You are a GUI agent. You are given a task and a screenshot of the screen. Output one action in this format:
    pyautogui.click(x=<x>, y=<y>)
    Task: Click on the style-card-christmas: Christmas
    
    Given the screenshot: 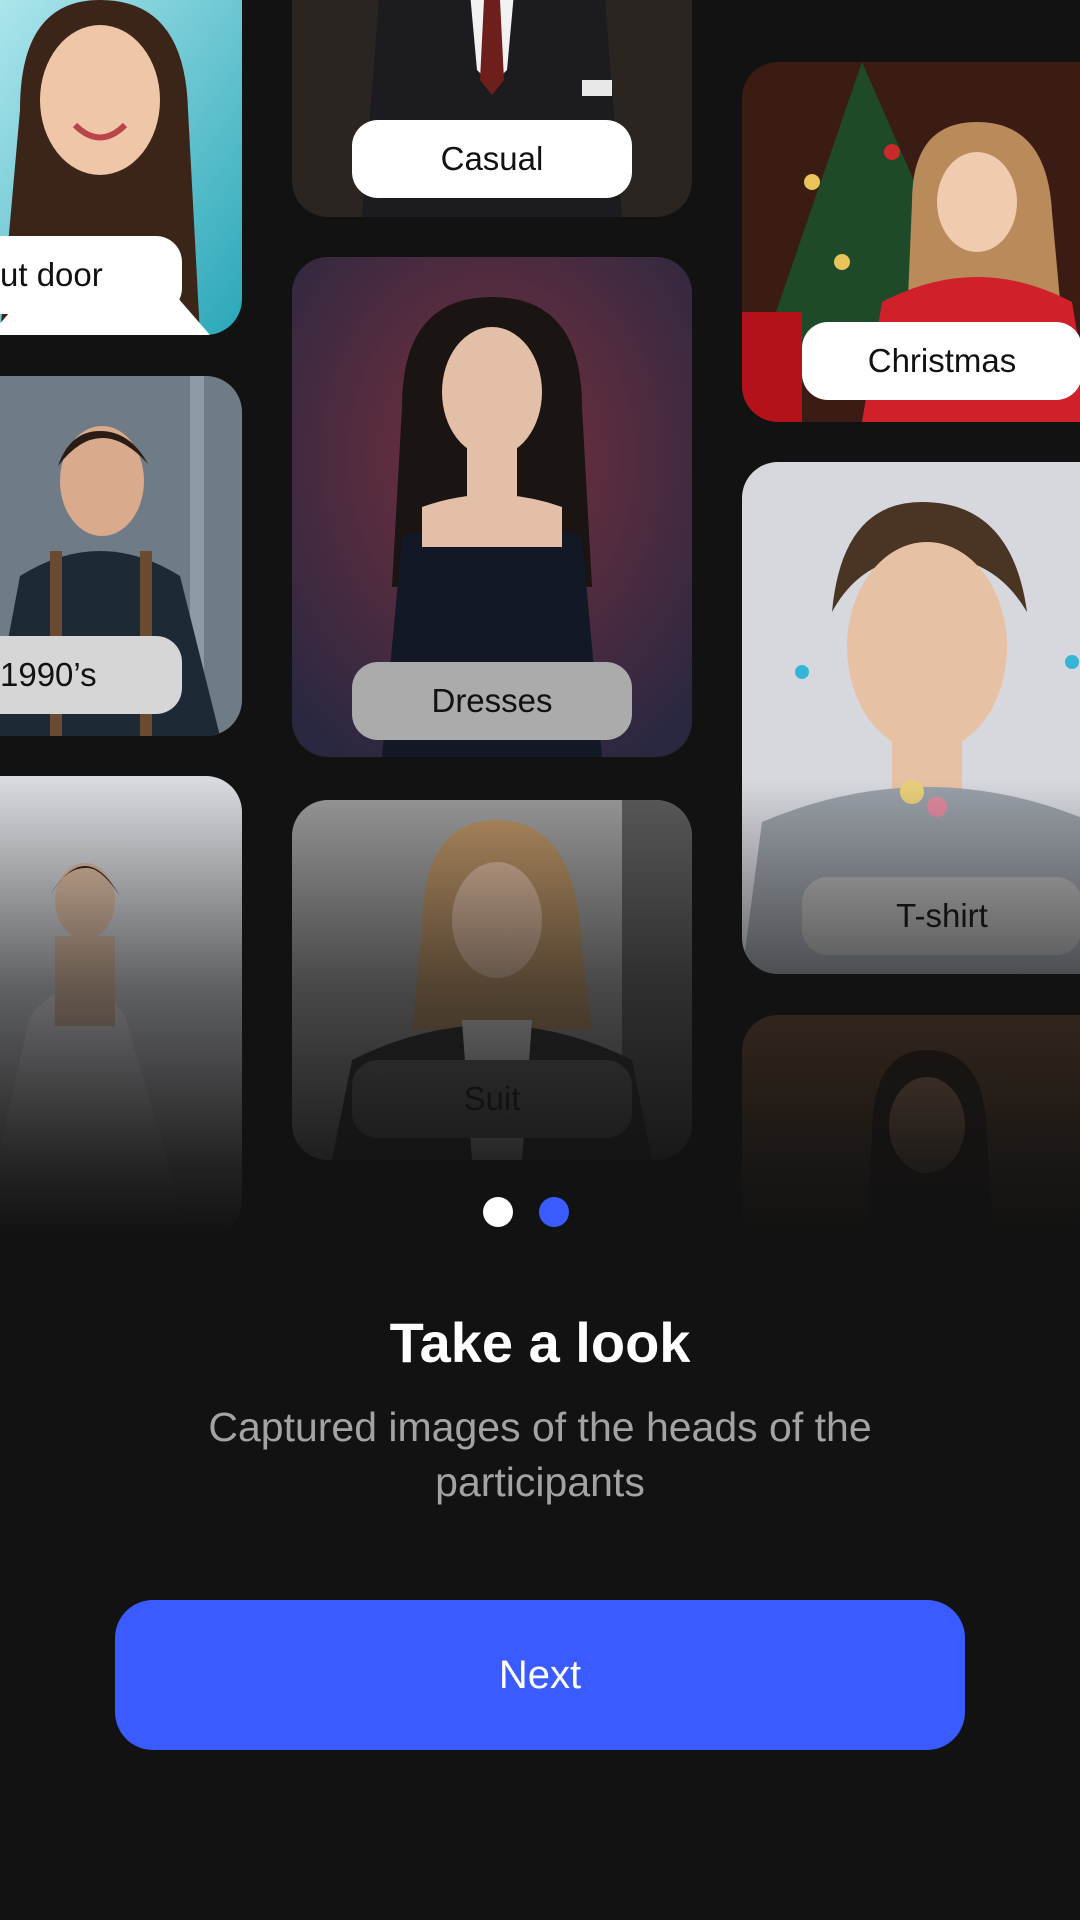 What is the action you would take?
    pyautogui.click(x=911, y=242)
    